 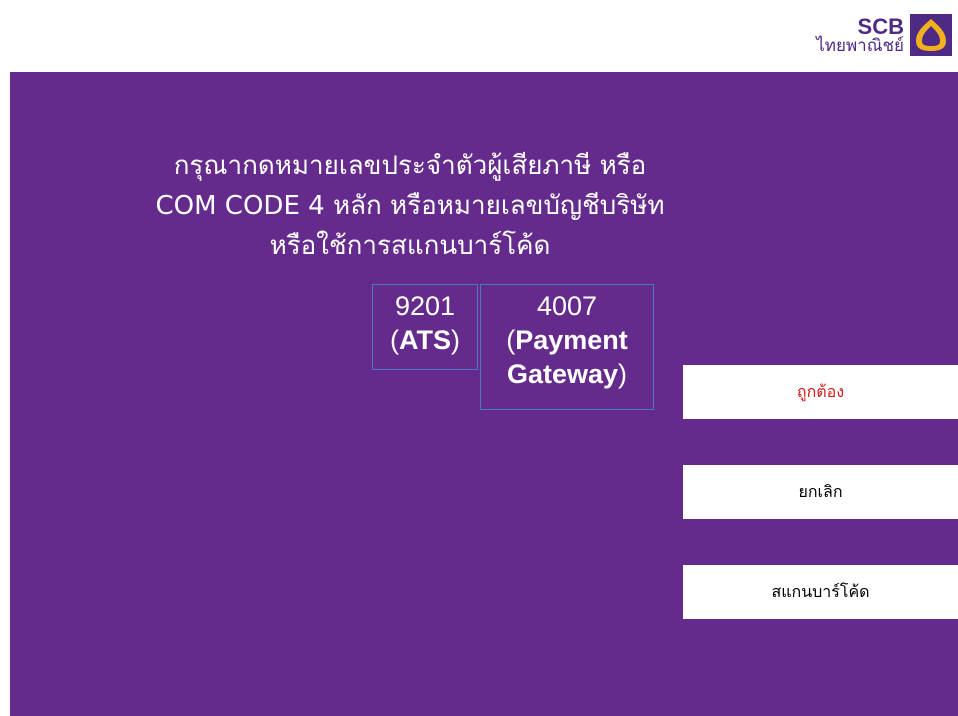 I want to click on scb-logo: SCB ไทยพาณิชย์, so click(x=884, y=35).